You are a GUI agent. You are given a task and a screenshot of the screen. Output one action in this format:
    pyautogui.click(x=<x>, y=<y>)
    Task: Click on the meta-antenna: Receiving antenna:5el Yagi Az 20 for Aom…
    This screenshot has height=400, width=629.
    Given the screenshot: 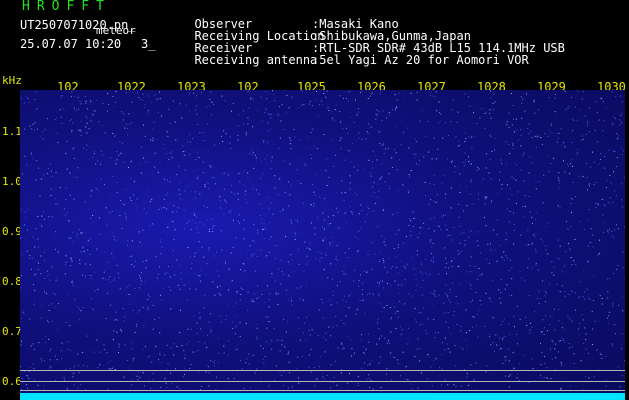 What is the action you would take?
    pyautogui.click(x=354, y=54)
    